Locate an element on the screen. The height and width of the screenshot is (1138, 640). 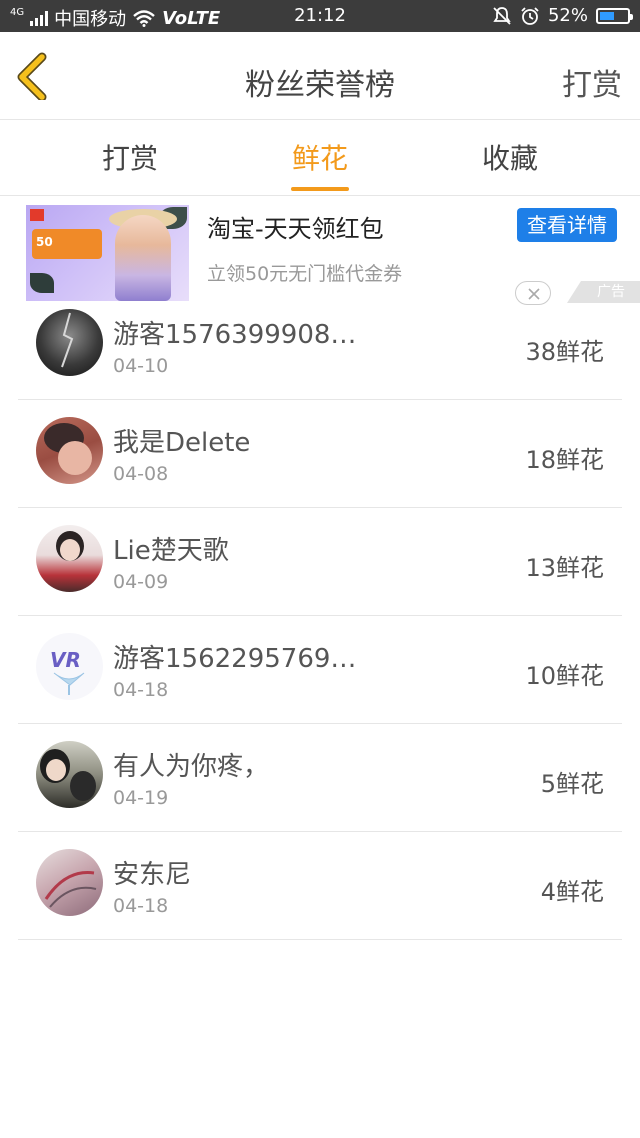
status-bar: 4G 中国移动 VoLTE 21:12 52% is located at coordinates (320, 16).